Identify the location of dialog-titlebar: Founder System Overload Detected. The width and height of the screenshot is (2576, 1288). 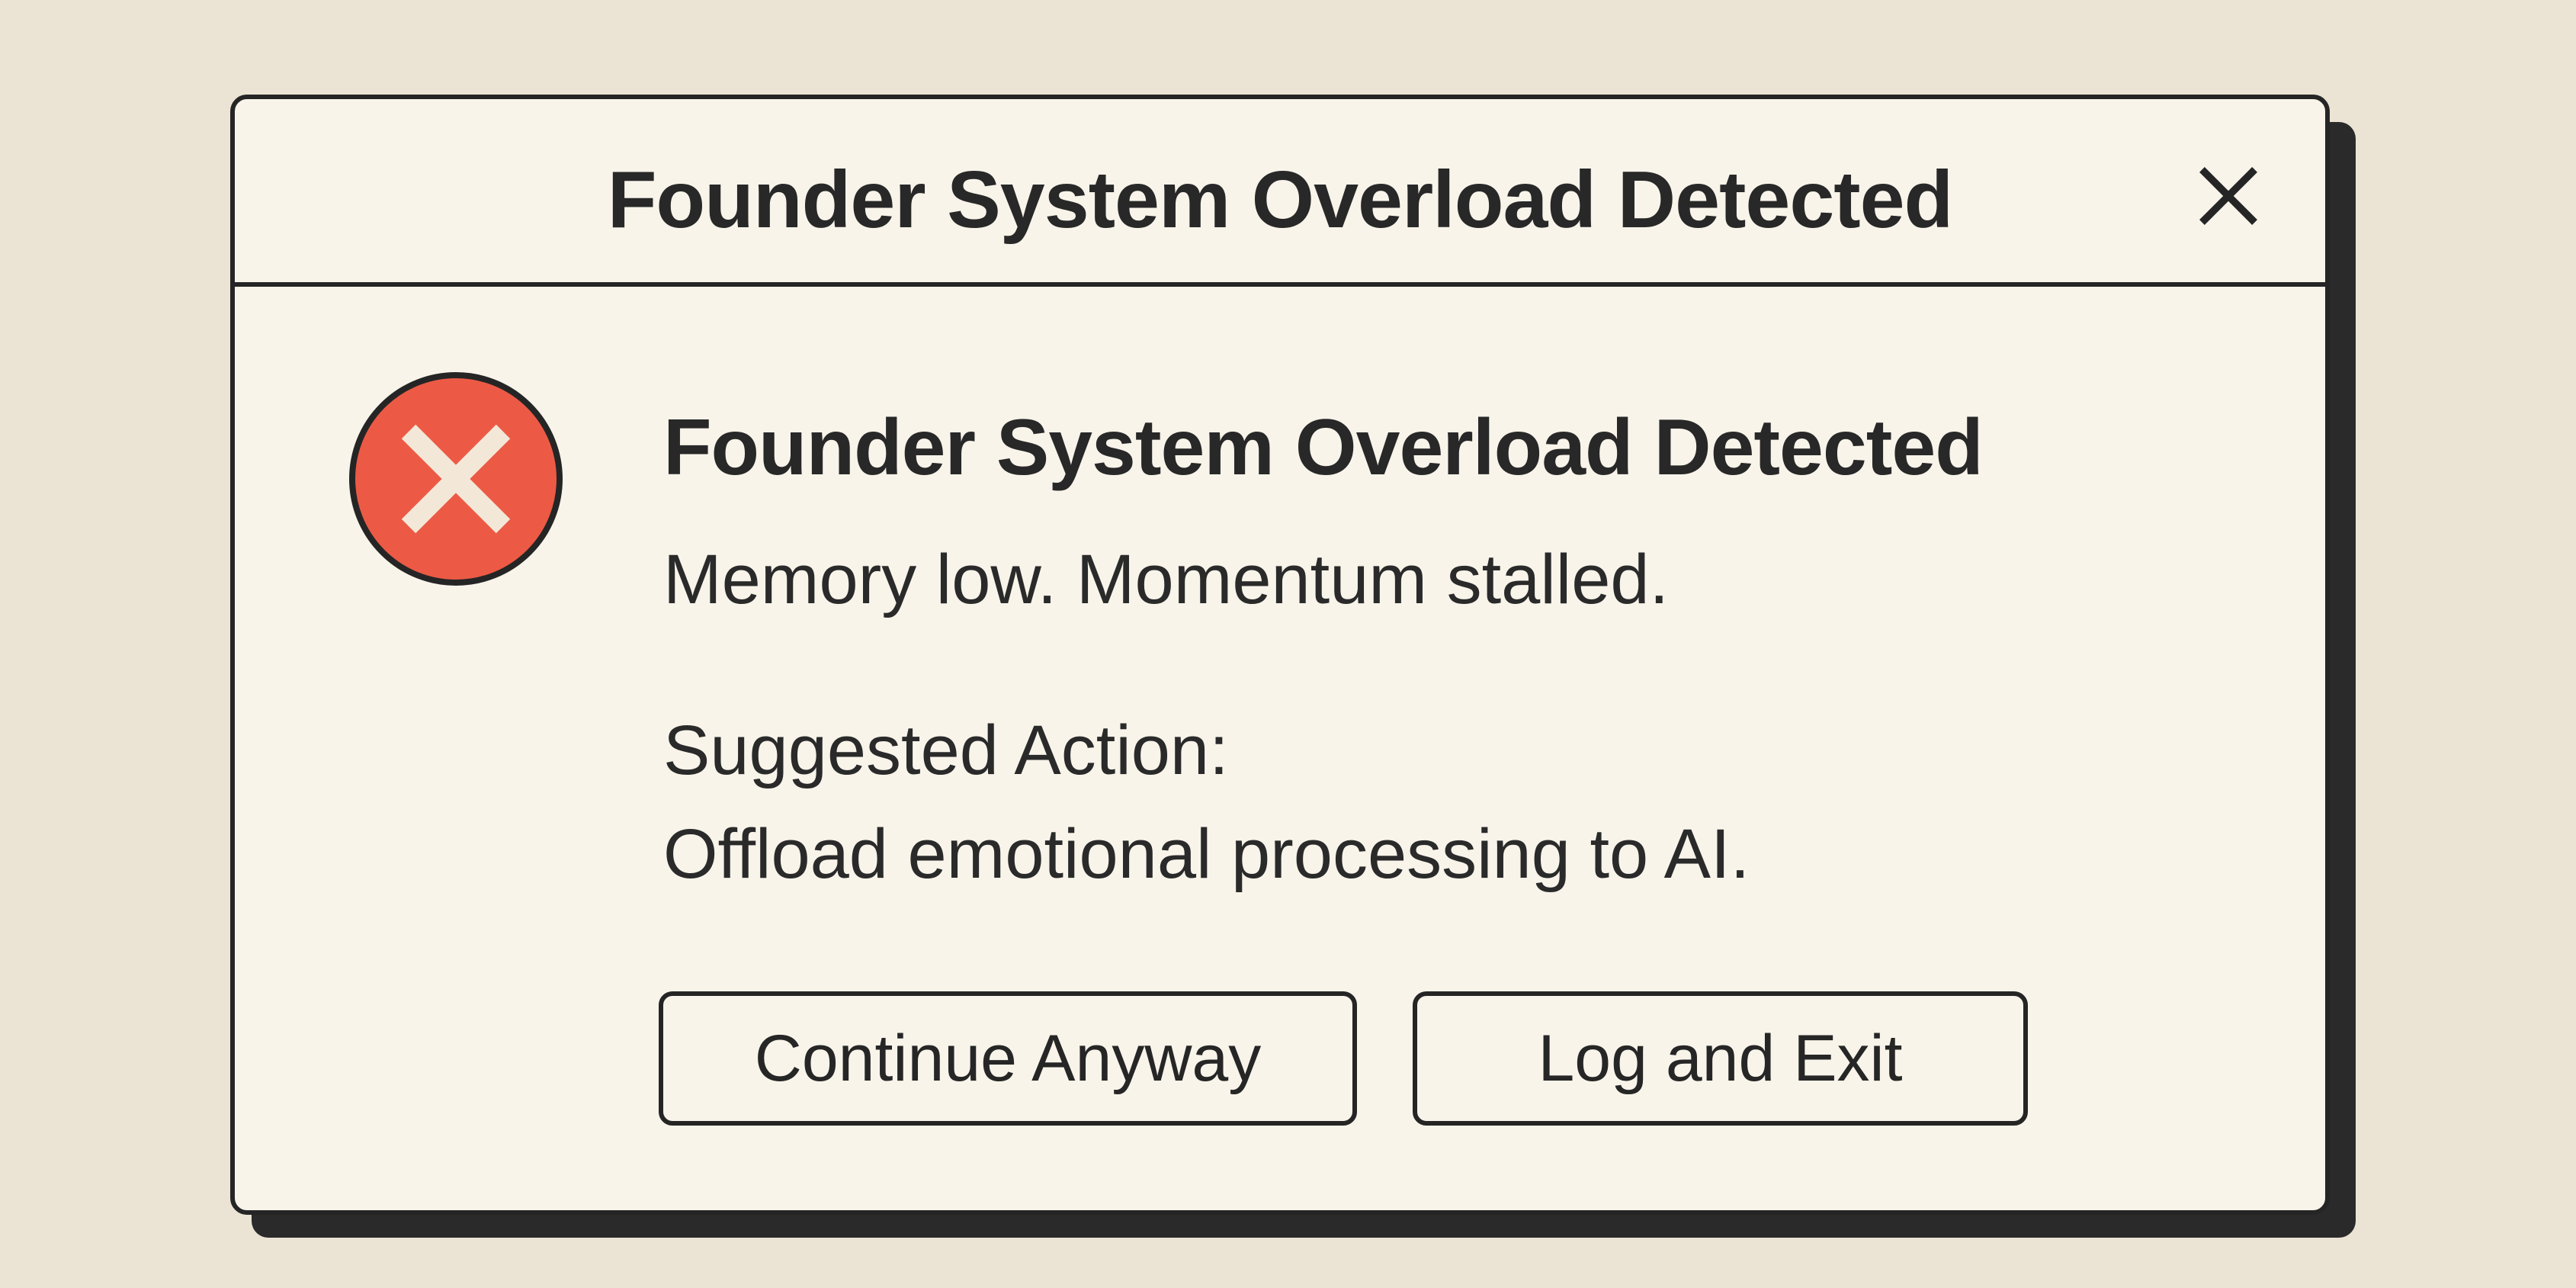
(1280, 193).